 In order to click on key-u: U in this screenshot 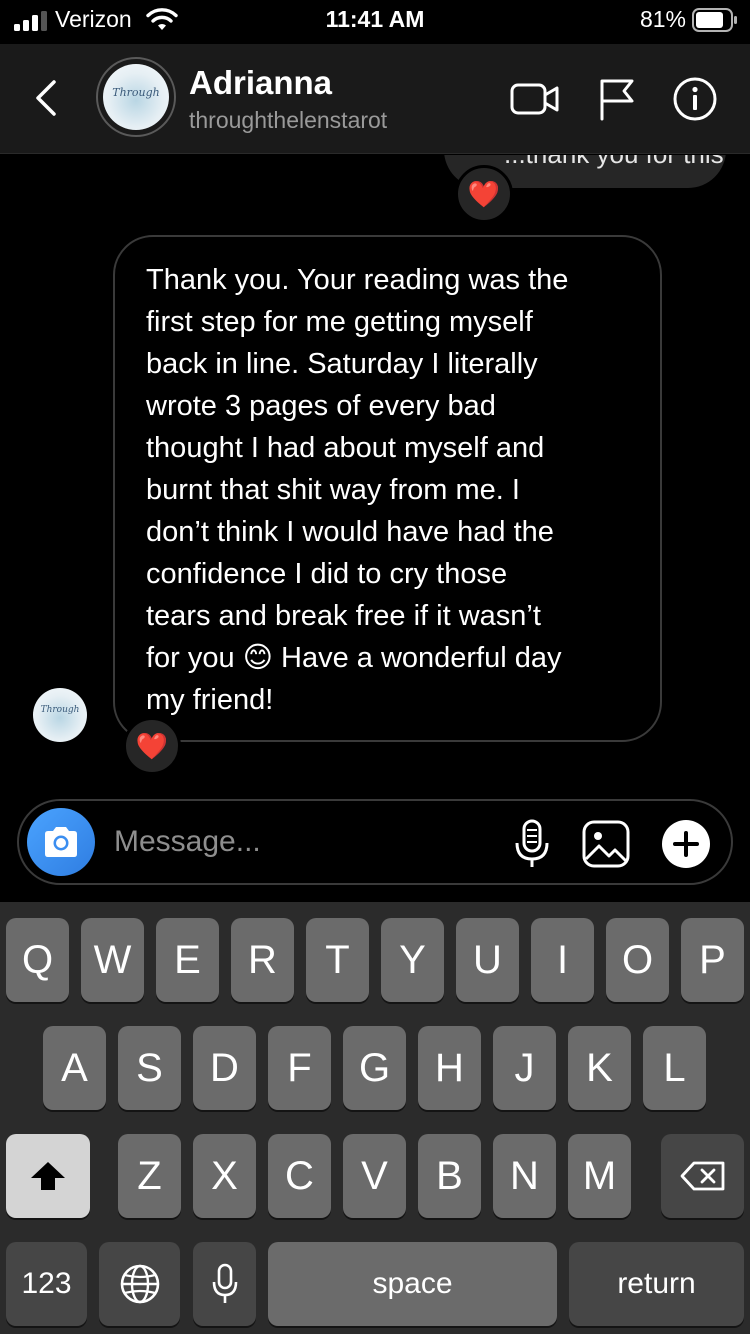, I will do `click(487, 960)`.